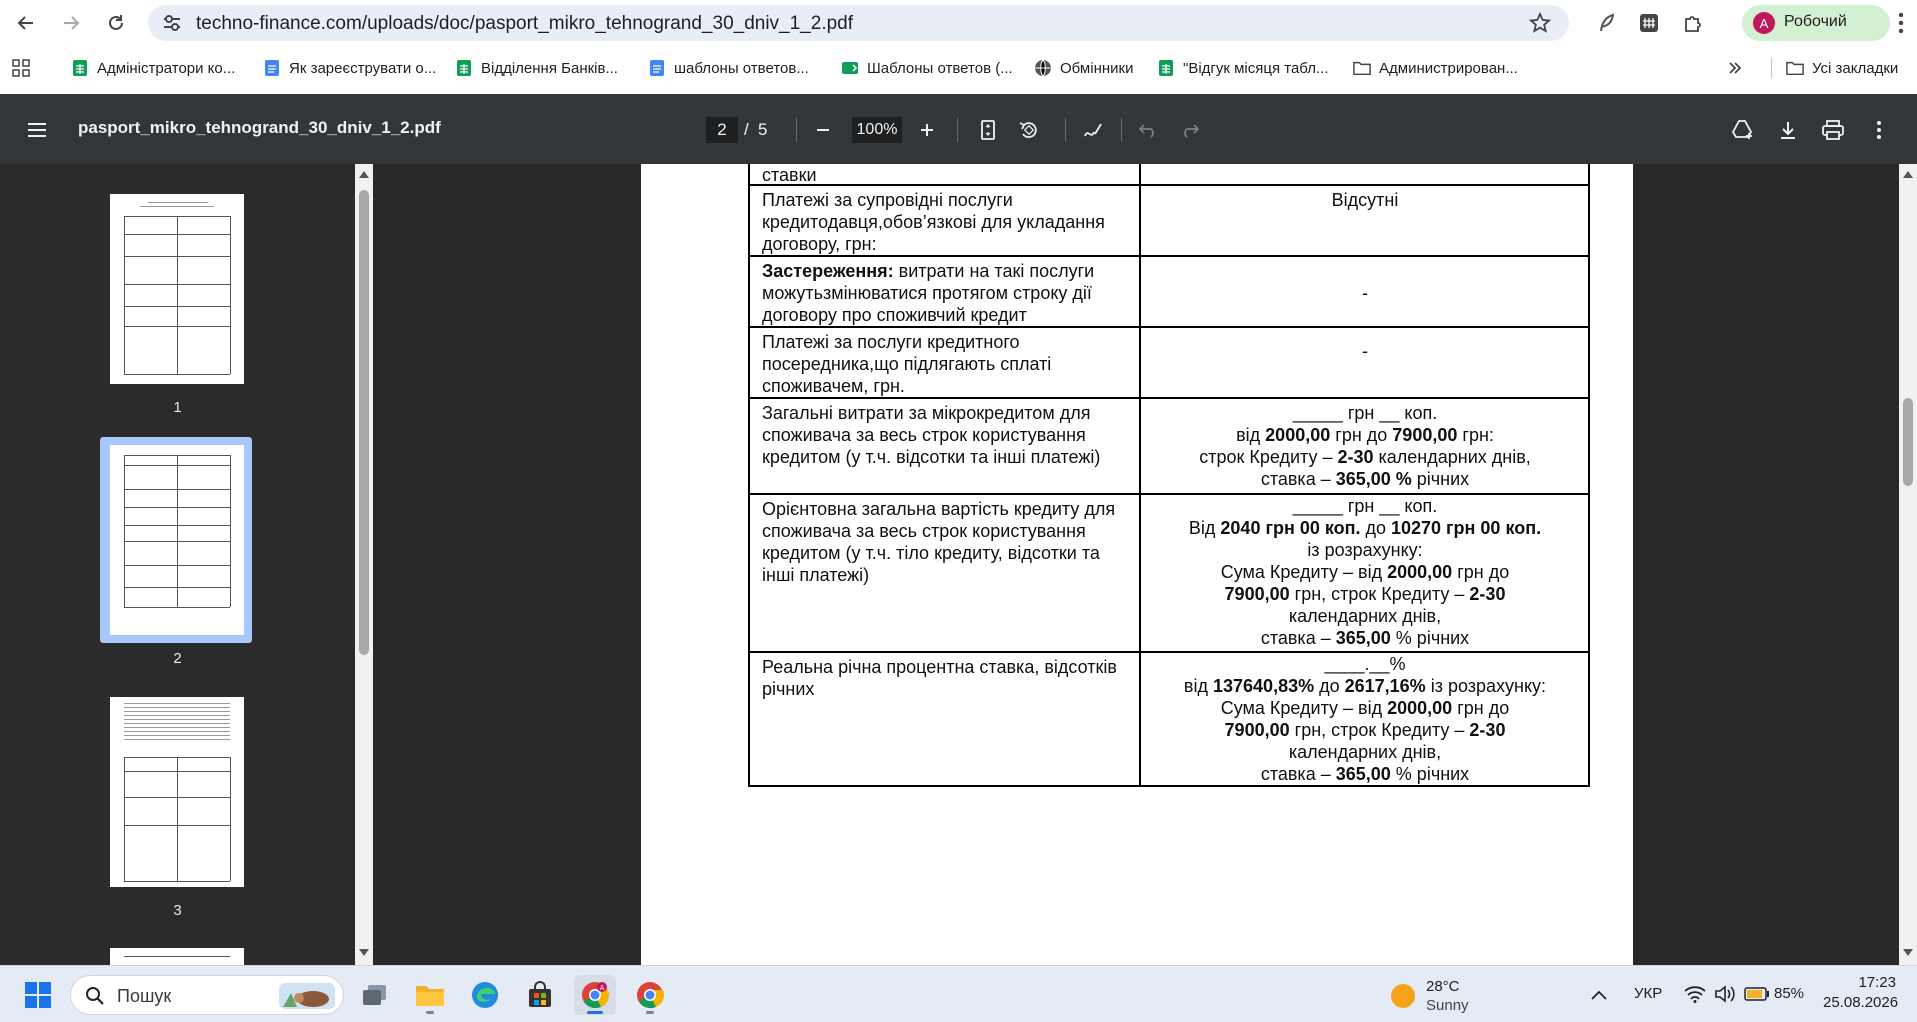 Image resolution: width=1917 pixels, height=1022 pixels. Describe the element at coordinates (540, 995) in the screenshot. I see `taskbar-app-store` at that location.